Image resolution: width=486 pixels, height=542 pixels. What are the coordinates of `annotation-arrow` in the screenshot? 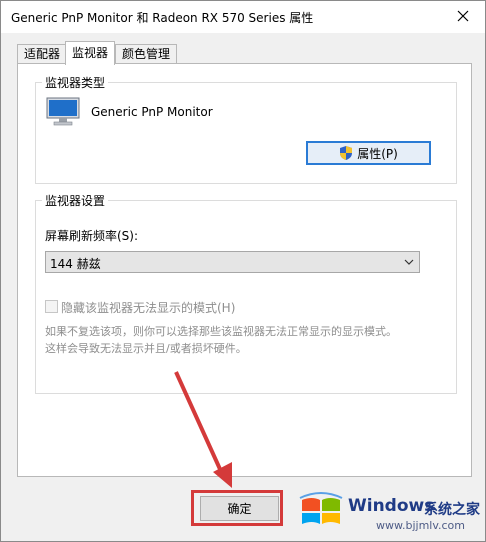 It's located at (203, 429).